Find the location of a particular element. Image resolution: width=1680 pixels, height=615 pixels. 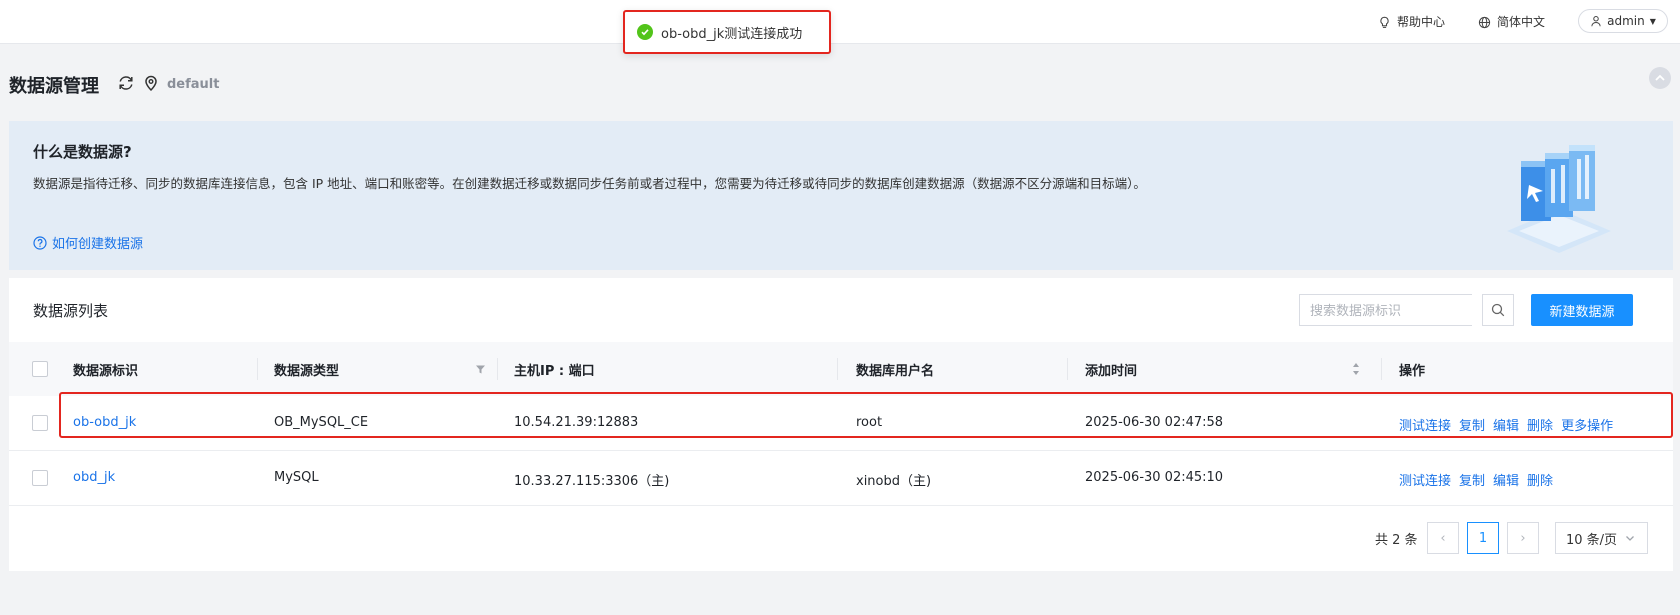

datasource-illustration is located at coordinates (1559, 199).